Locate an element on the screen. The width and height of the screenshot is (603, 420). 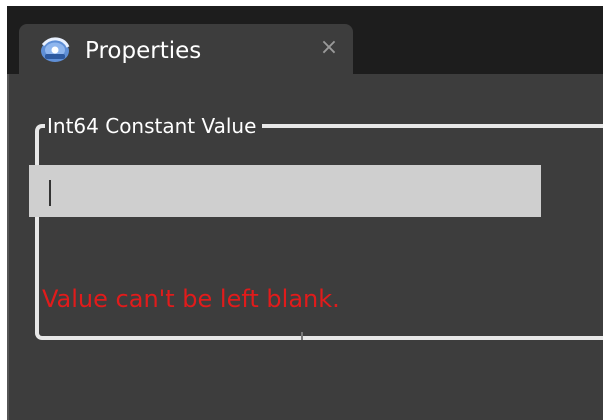
close-icon: × is located at coordinates (329, 48).